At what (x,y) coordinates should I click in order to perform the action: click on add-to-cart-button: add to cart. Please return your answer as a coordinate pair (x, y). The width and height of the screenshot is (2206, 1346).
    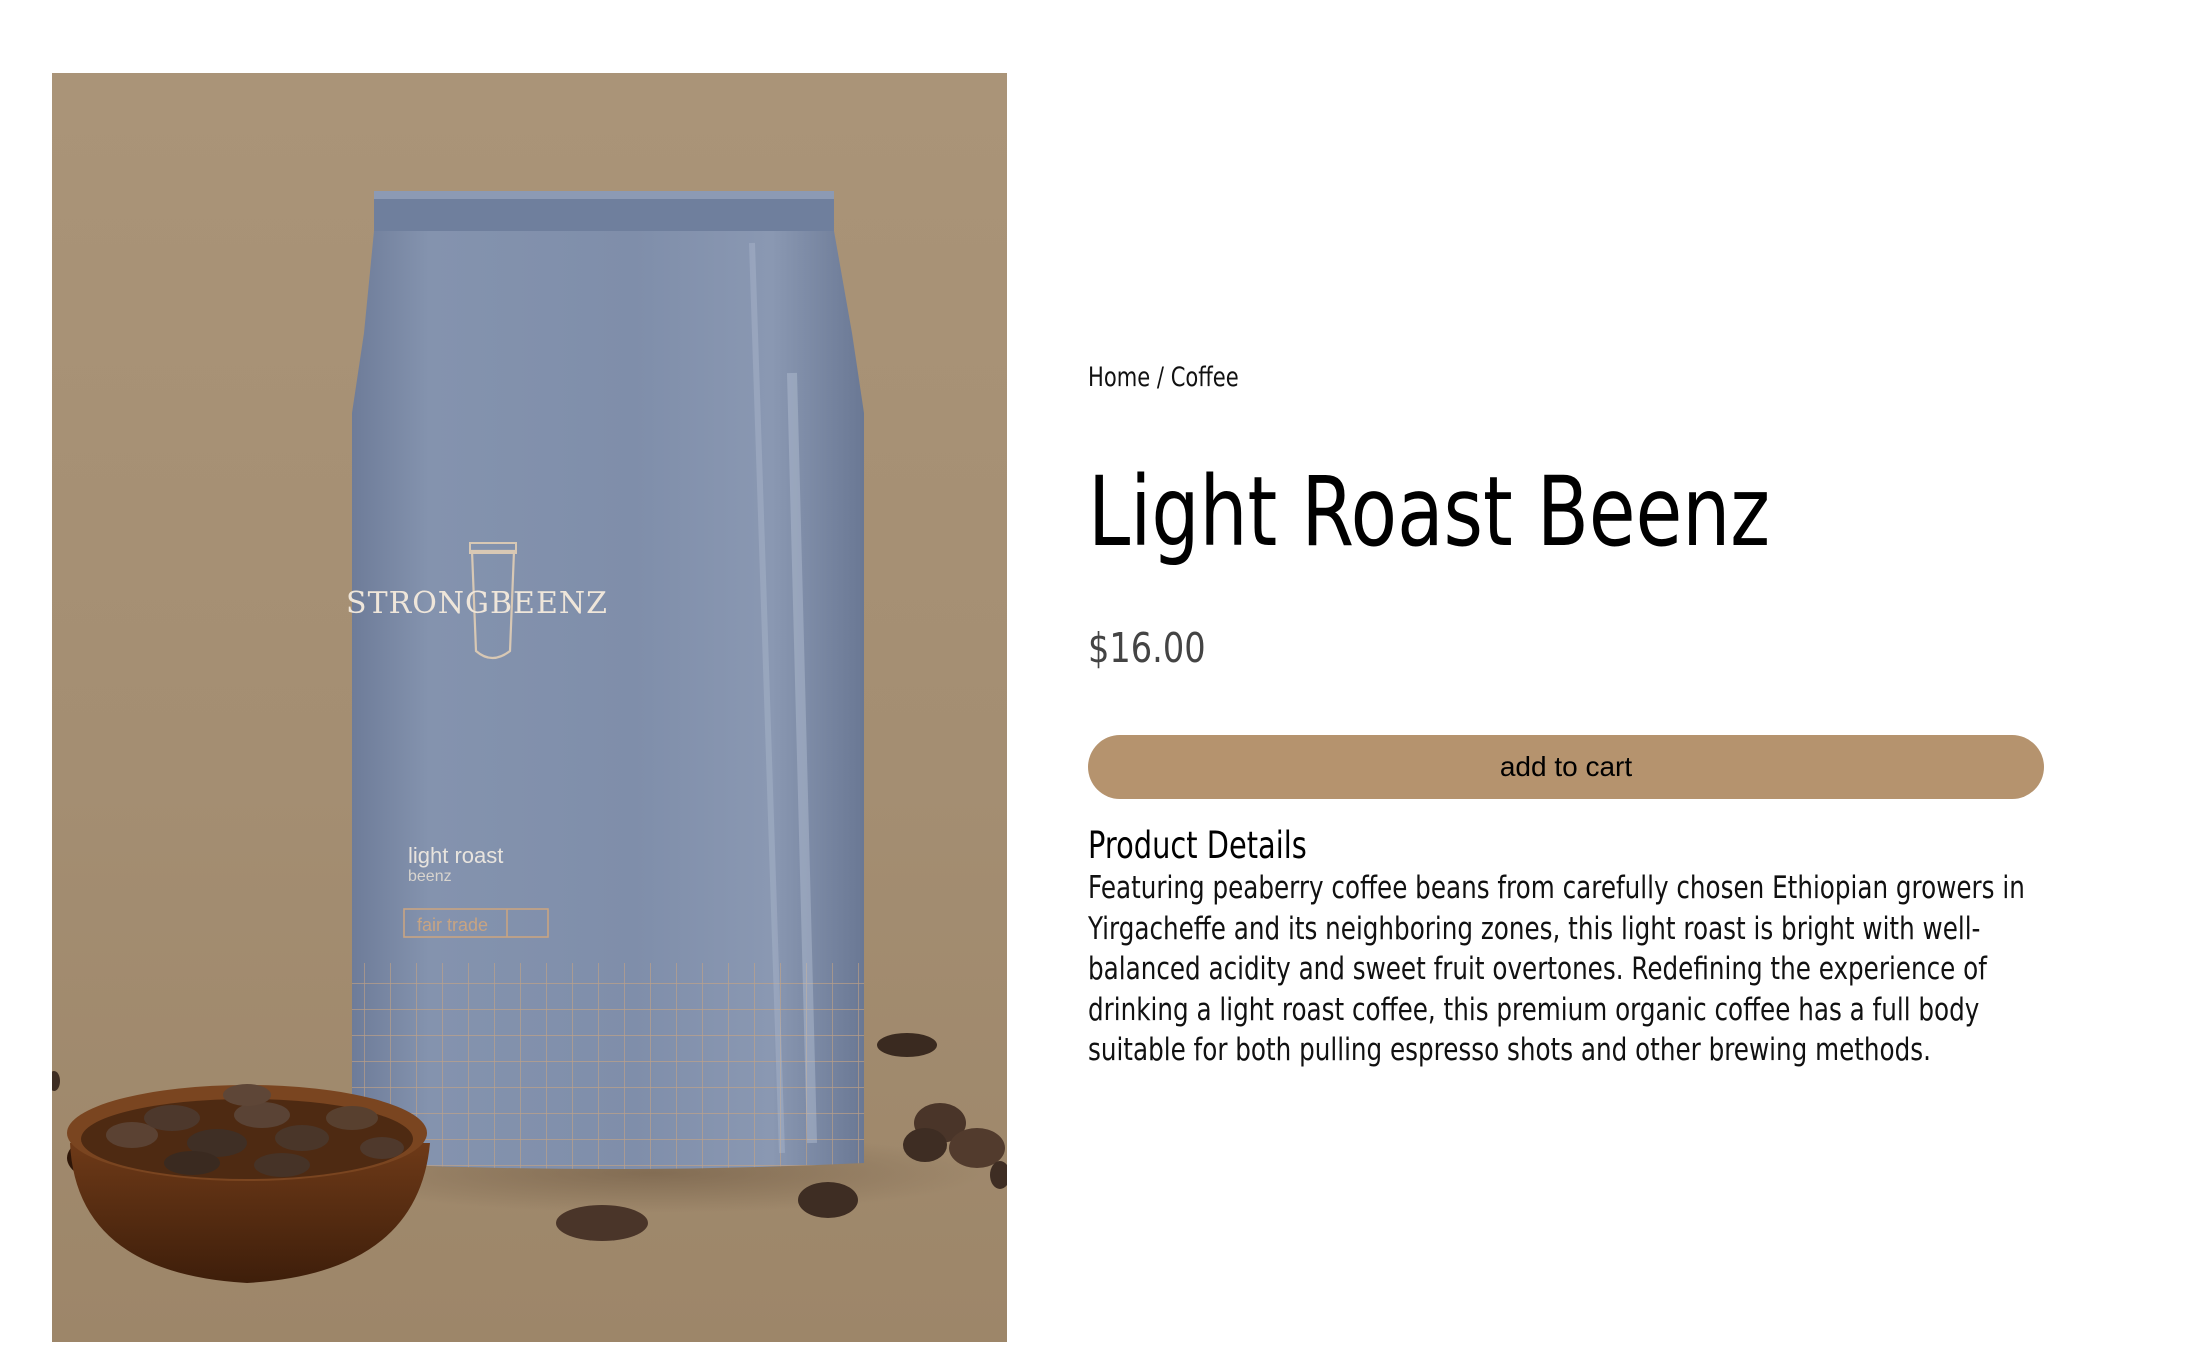
    Looking at the image, I should click on (1566, 767).